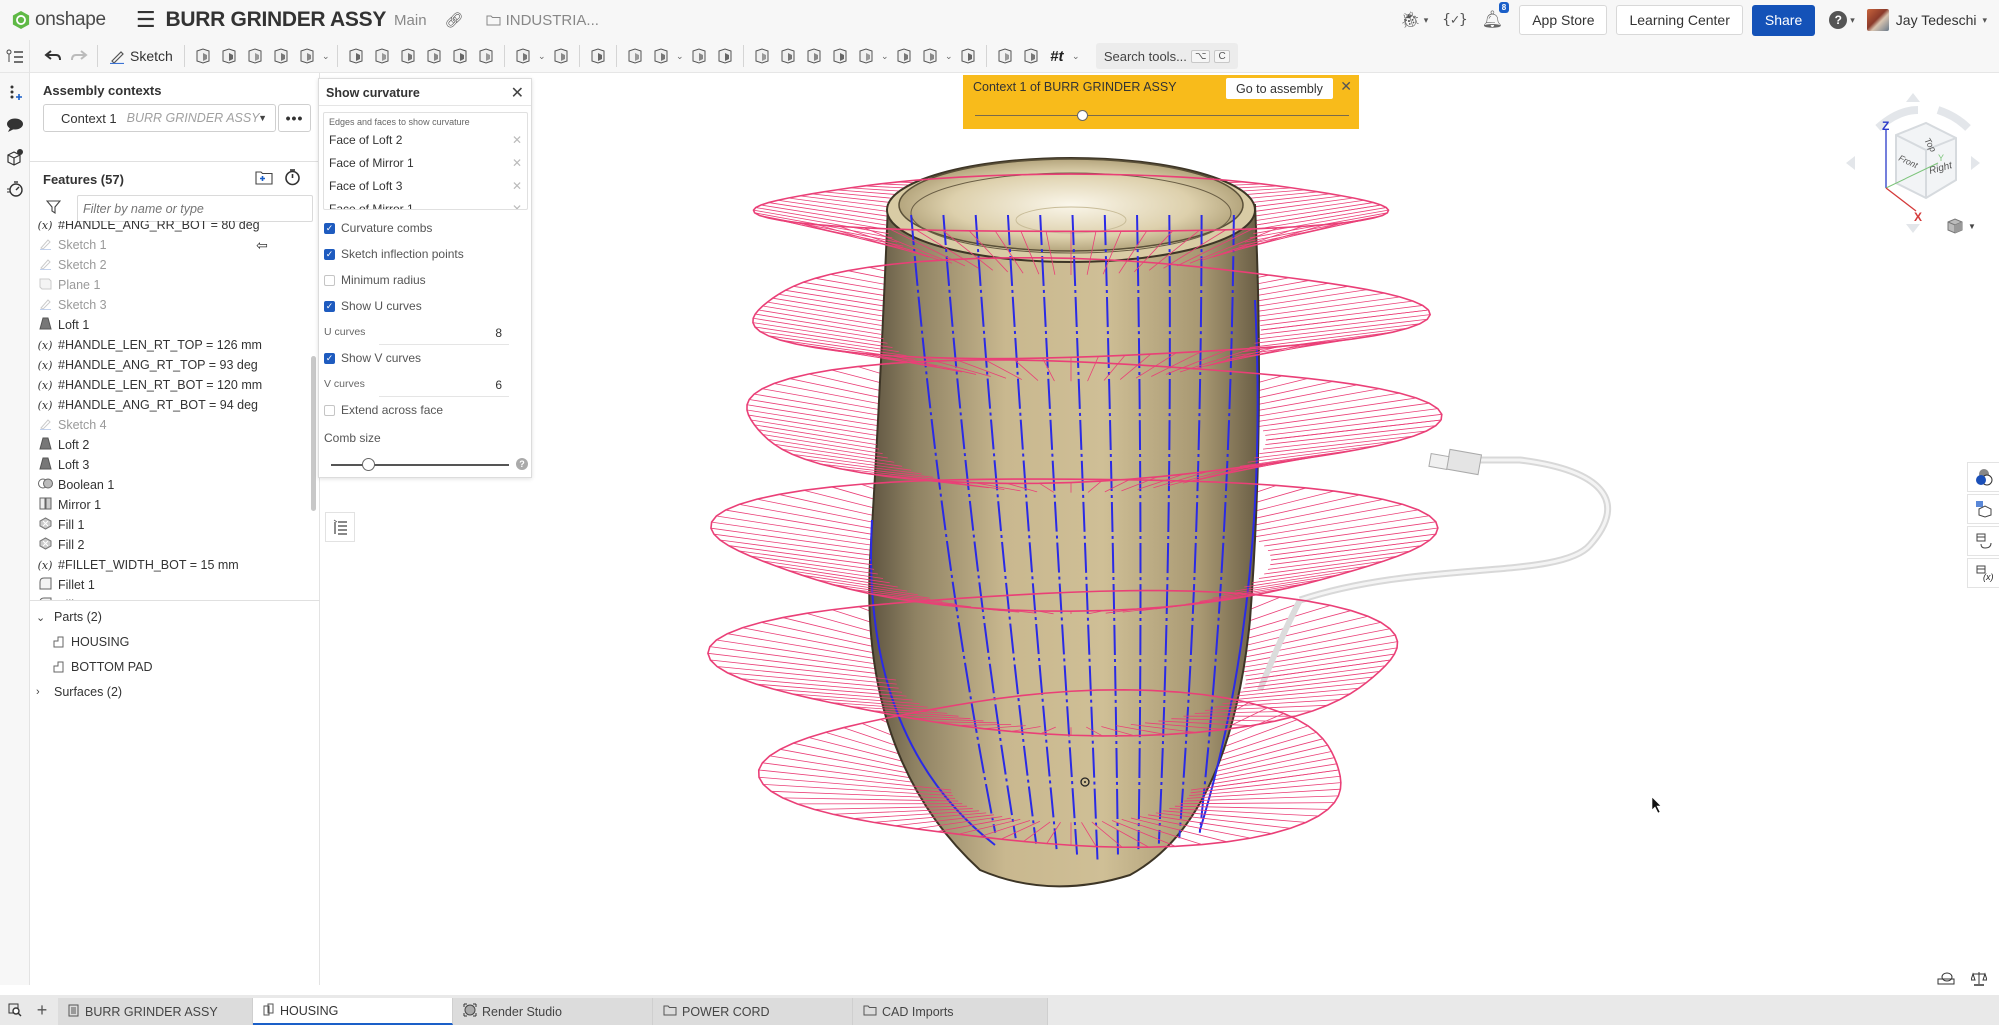  I want to click on modify-fillet-tool-button, so click(725, 56).